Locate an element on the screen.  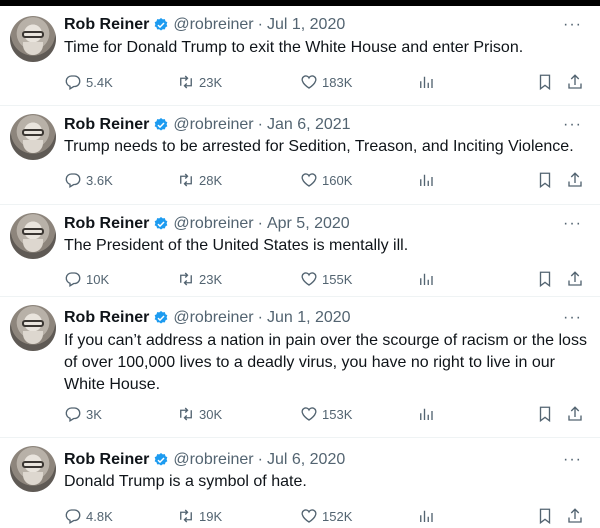
tweet-date: Jul 6, 2020 is located at coordinates (306, 460).